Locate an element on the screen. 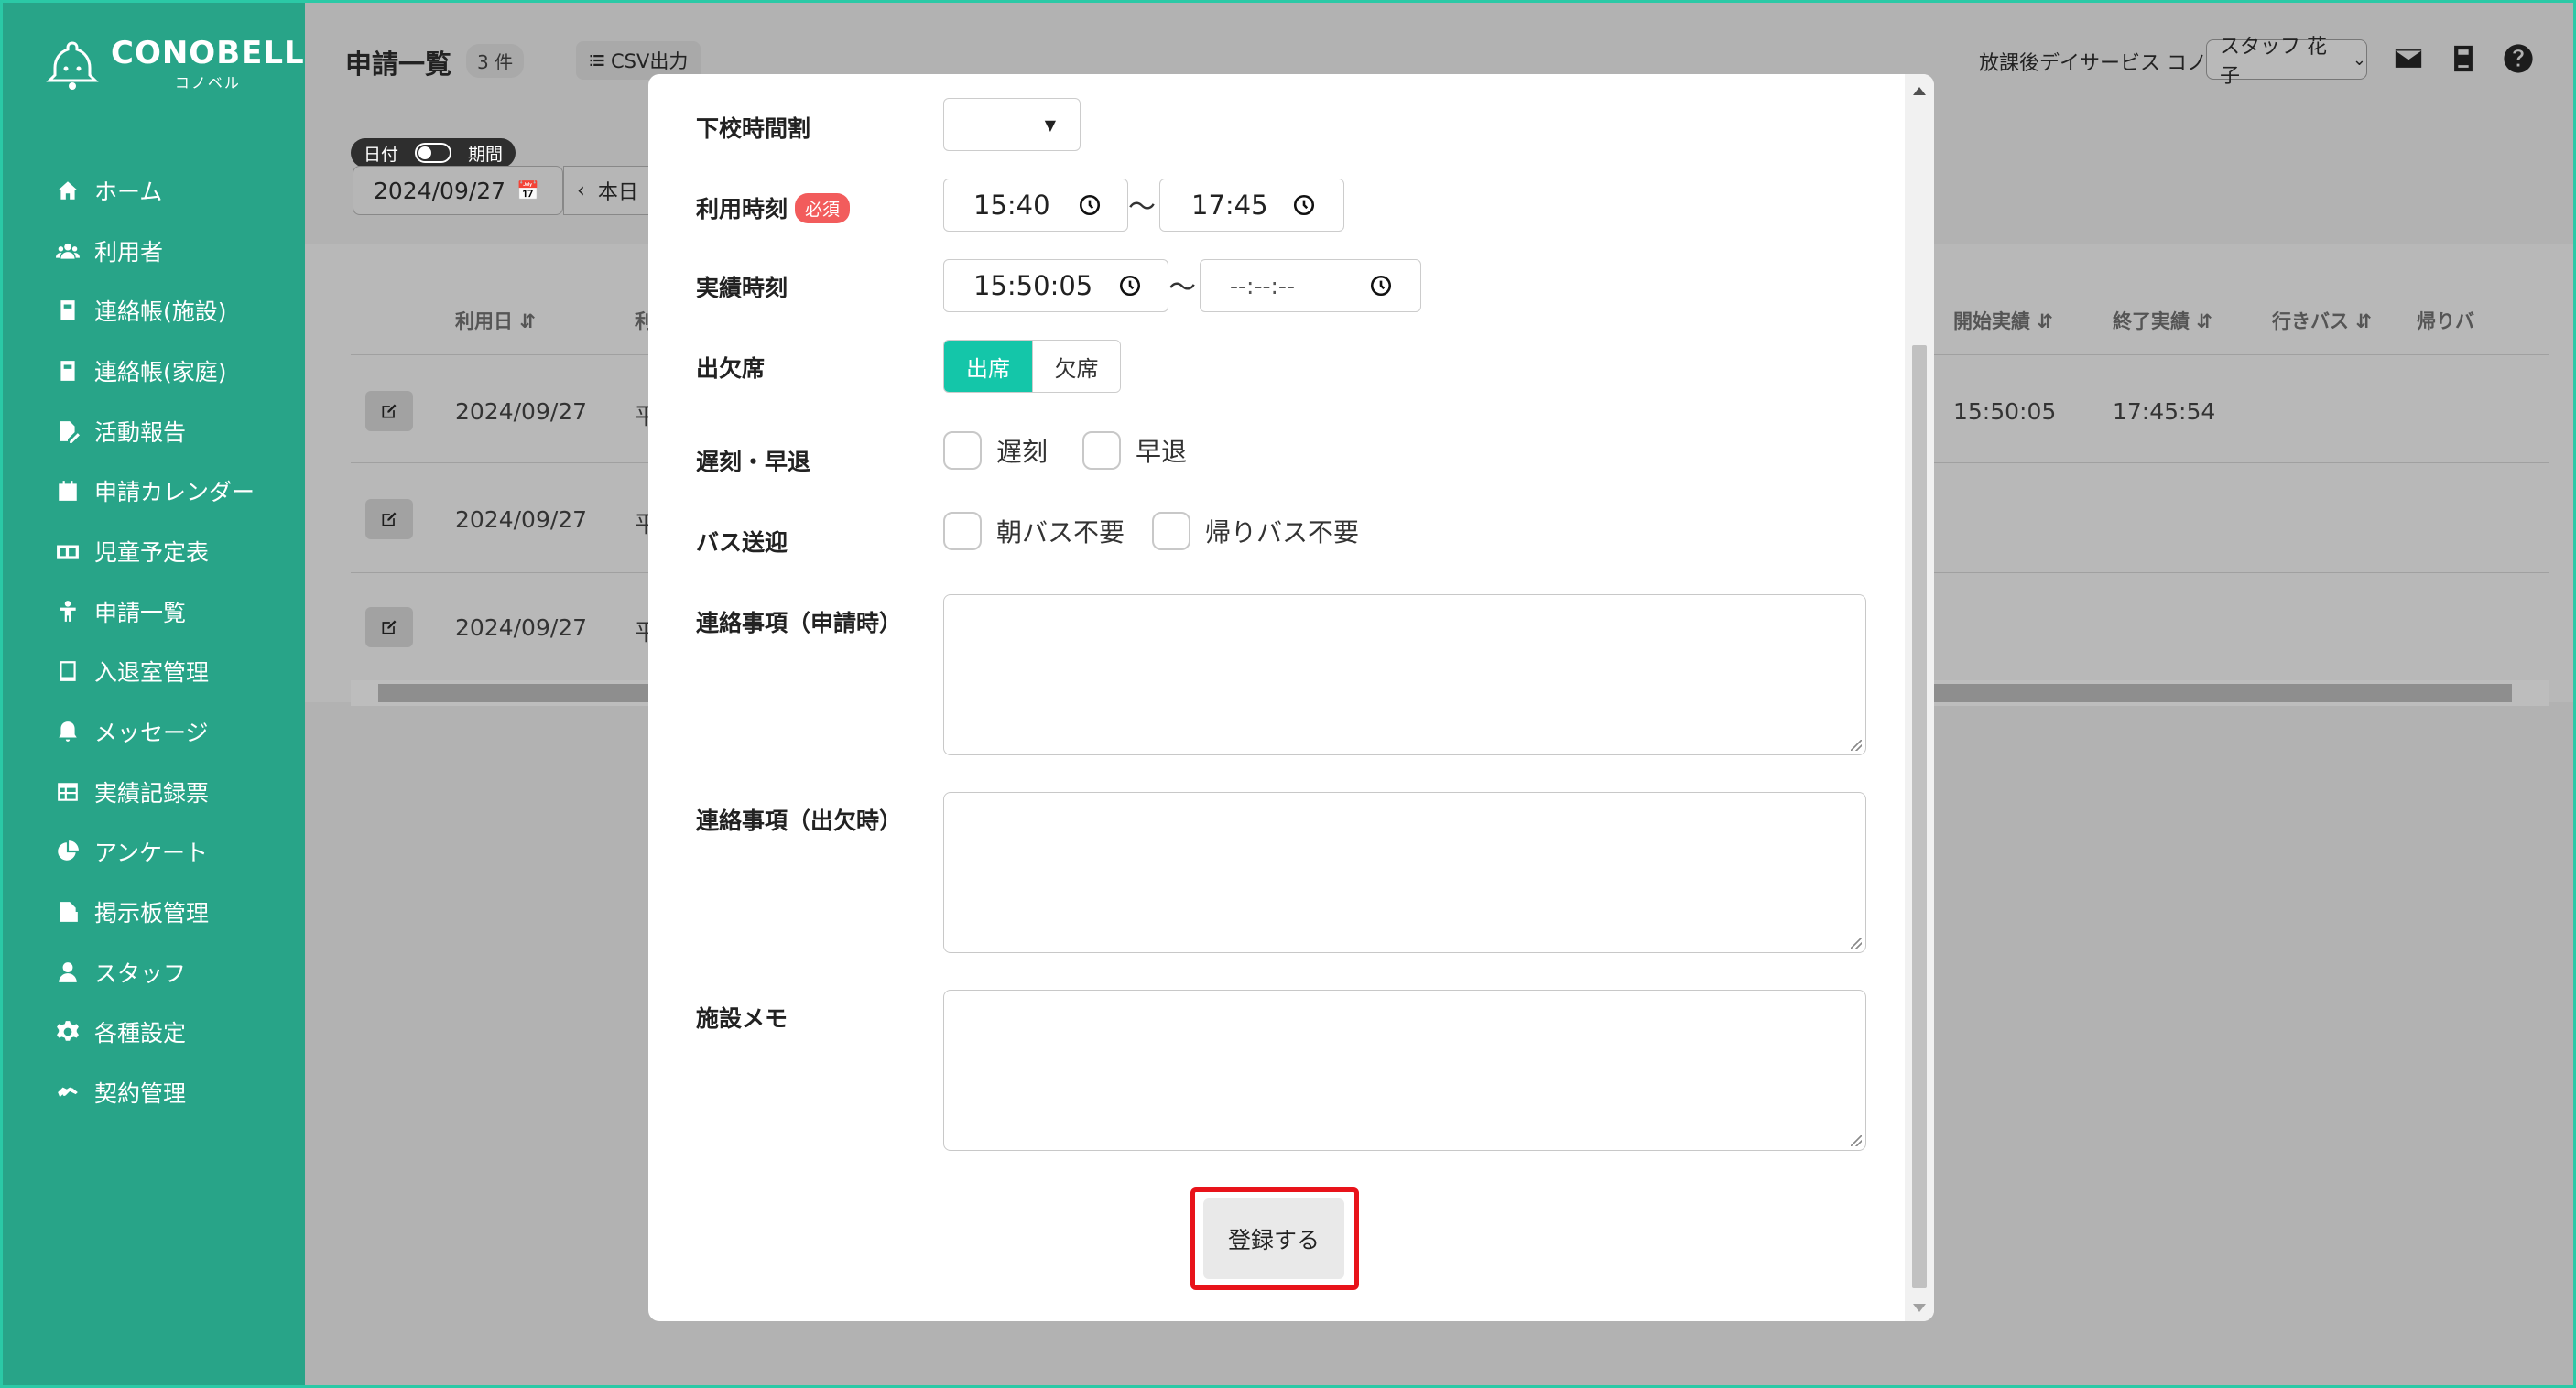 The image size is (2576, 1388). col-header-date: 利用日 ⇵ is located at coordinates (495, 320).